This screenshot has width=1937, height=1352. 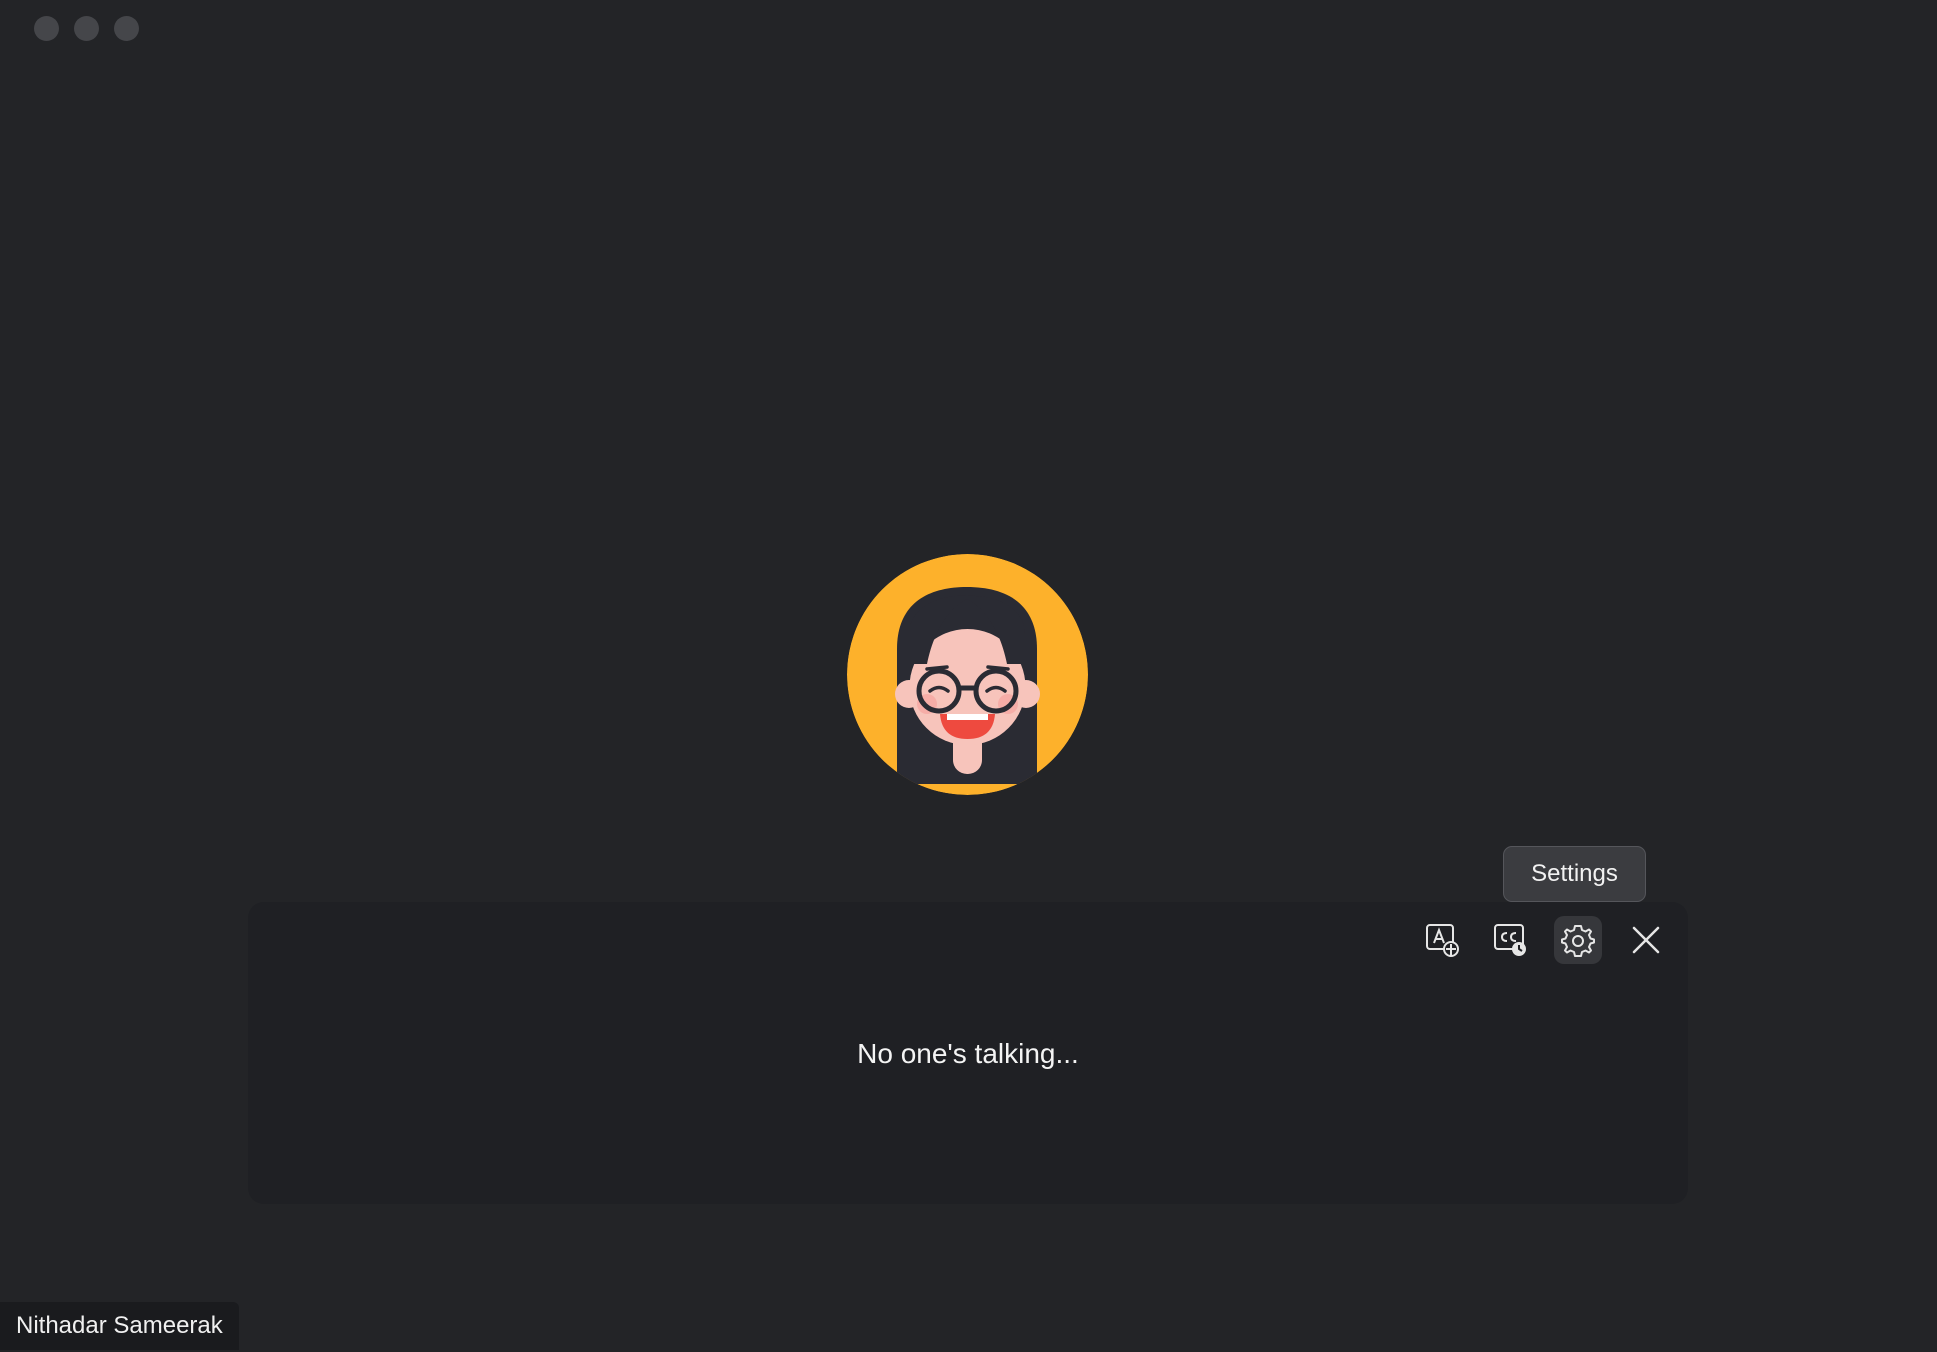 I want to click on caption-history-icon, so click(x=1510, y=940).